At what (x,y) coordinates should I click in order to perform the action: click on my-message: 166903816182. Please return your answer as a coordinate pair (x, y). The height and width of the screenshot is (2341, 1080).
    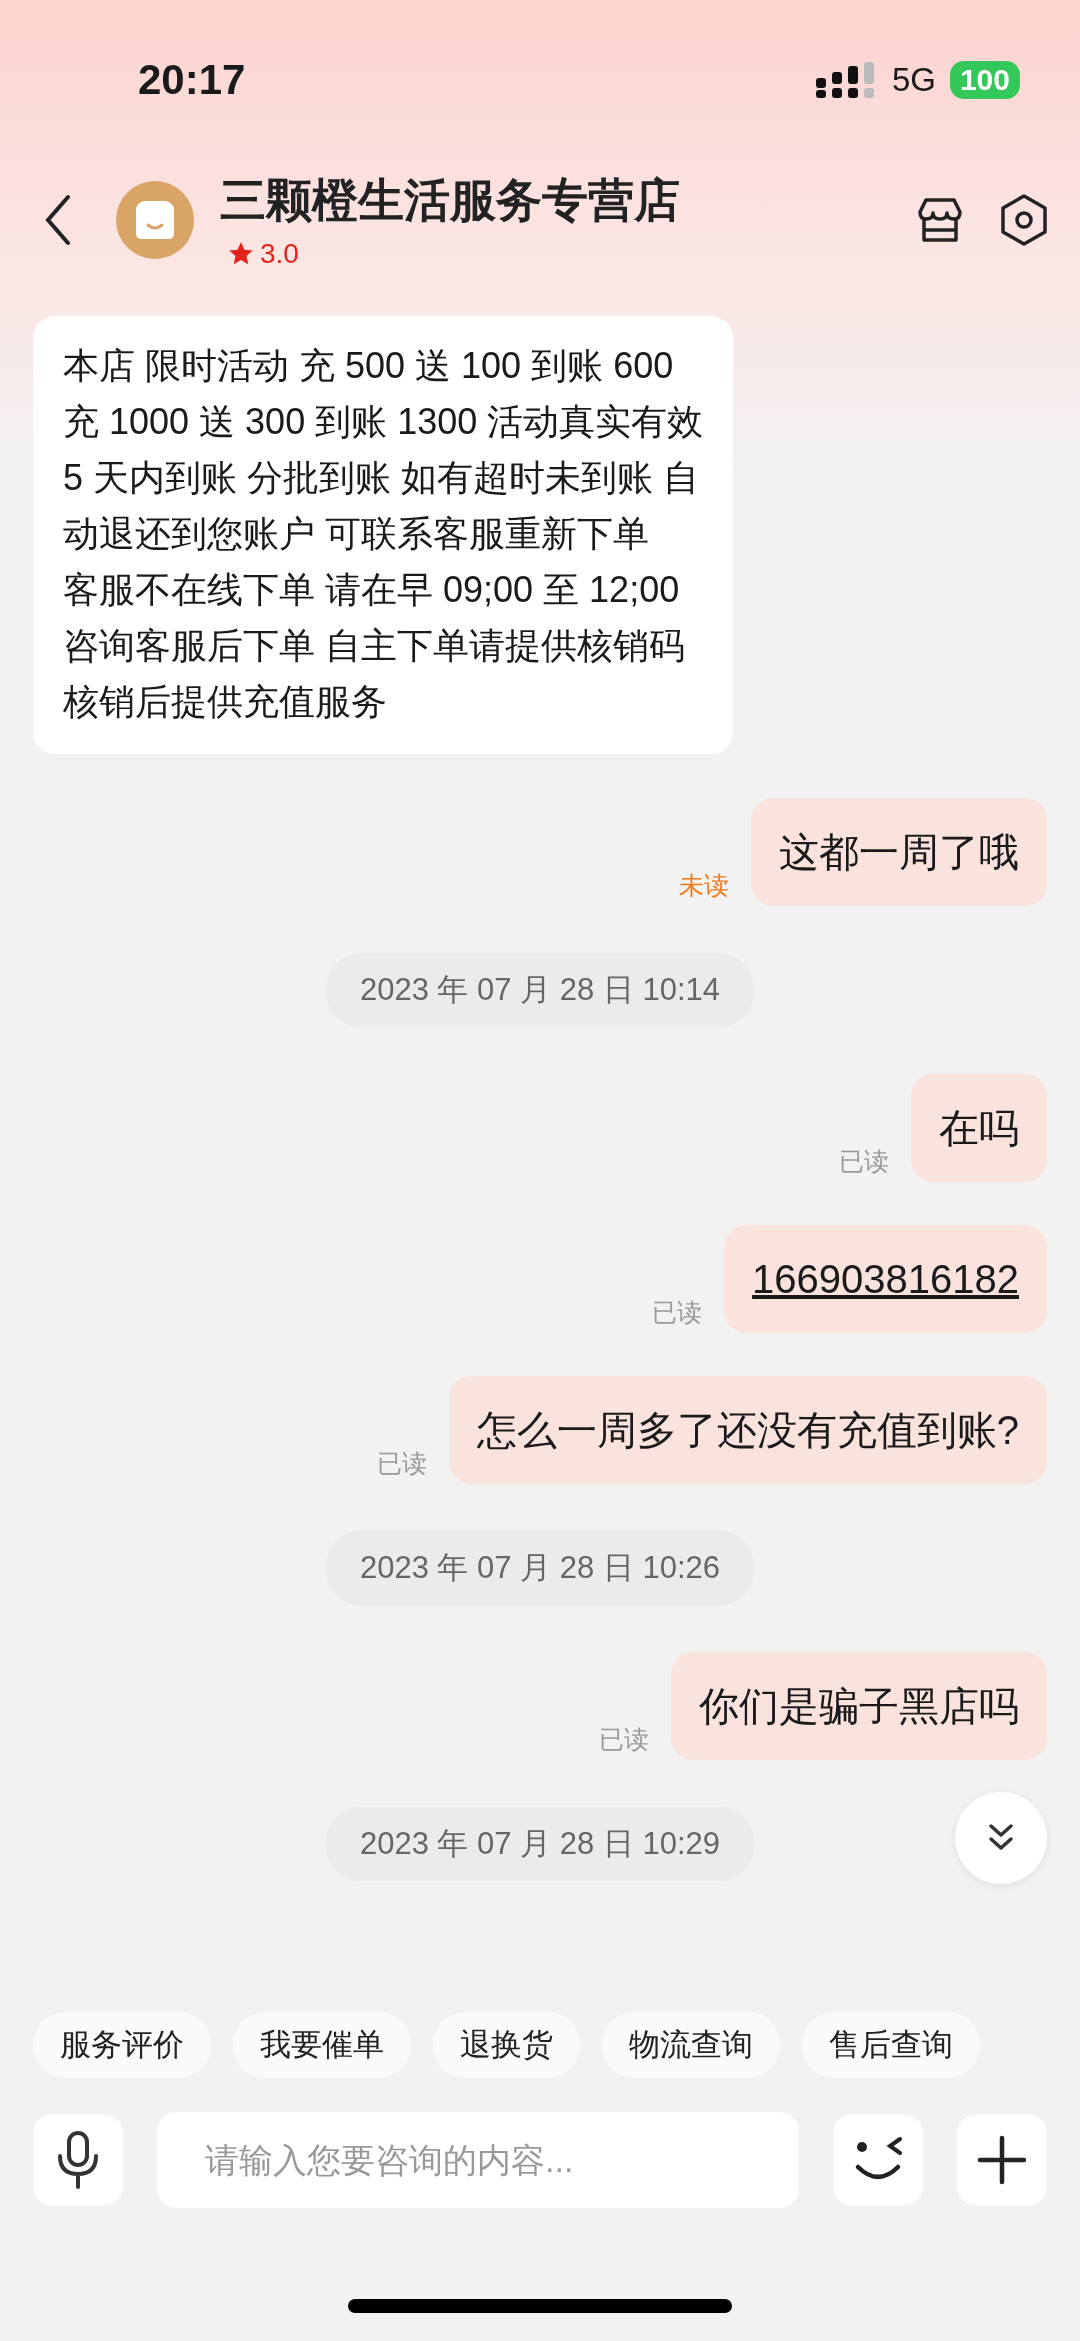
    Looking at the image, I should click on (885, 1279).